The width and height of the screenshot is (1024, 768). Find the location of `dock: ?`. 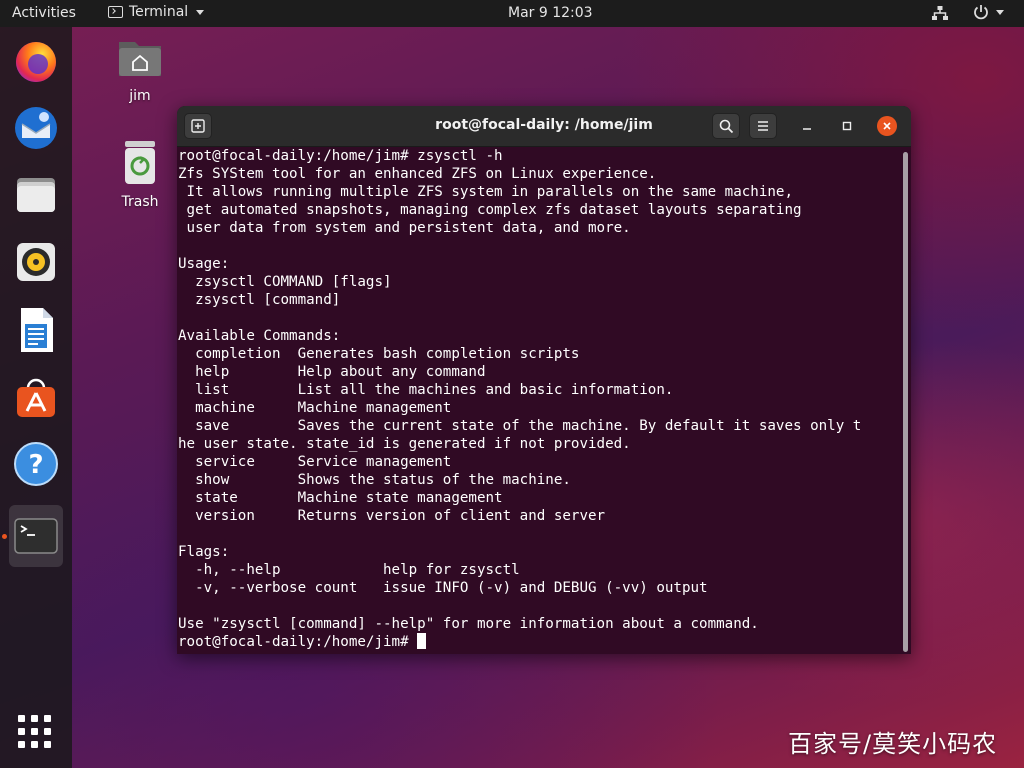

dock: ? is located at coordinates (36, 397).